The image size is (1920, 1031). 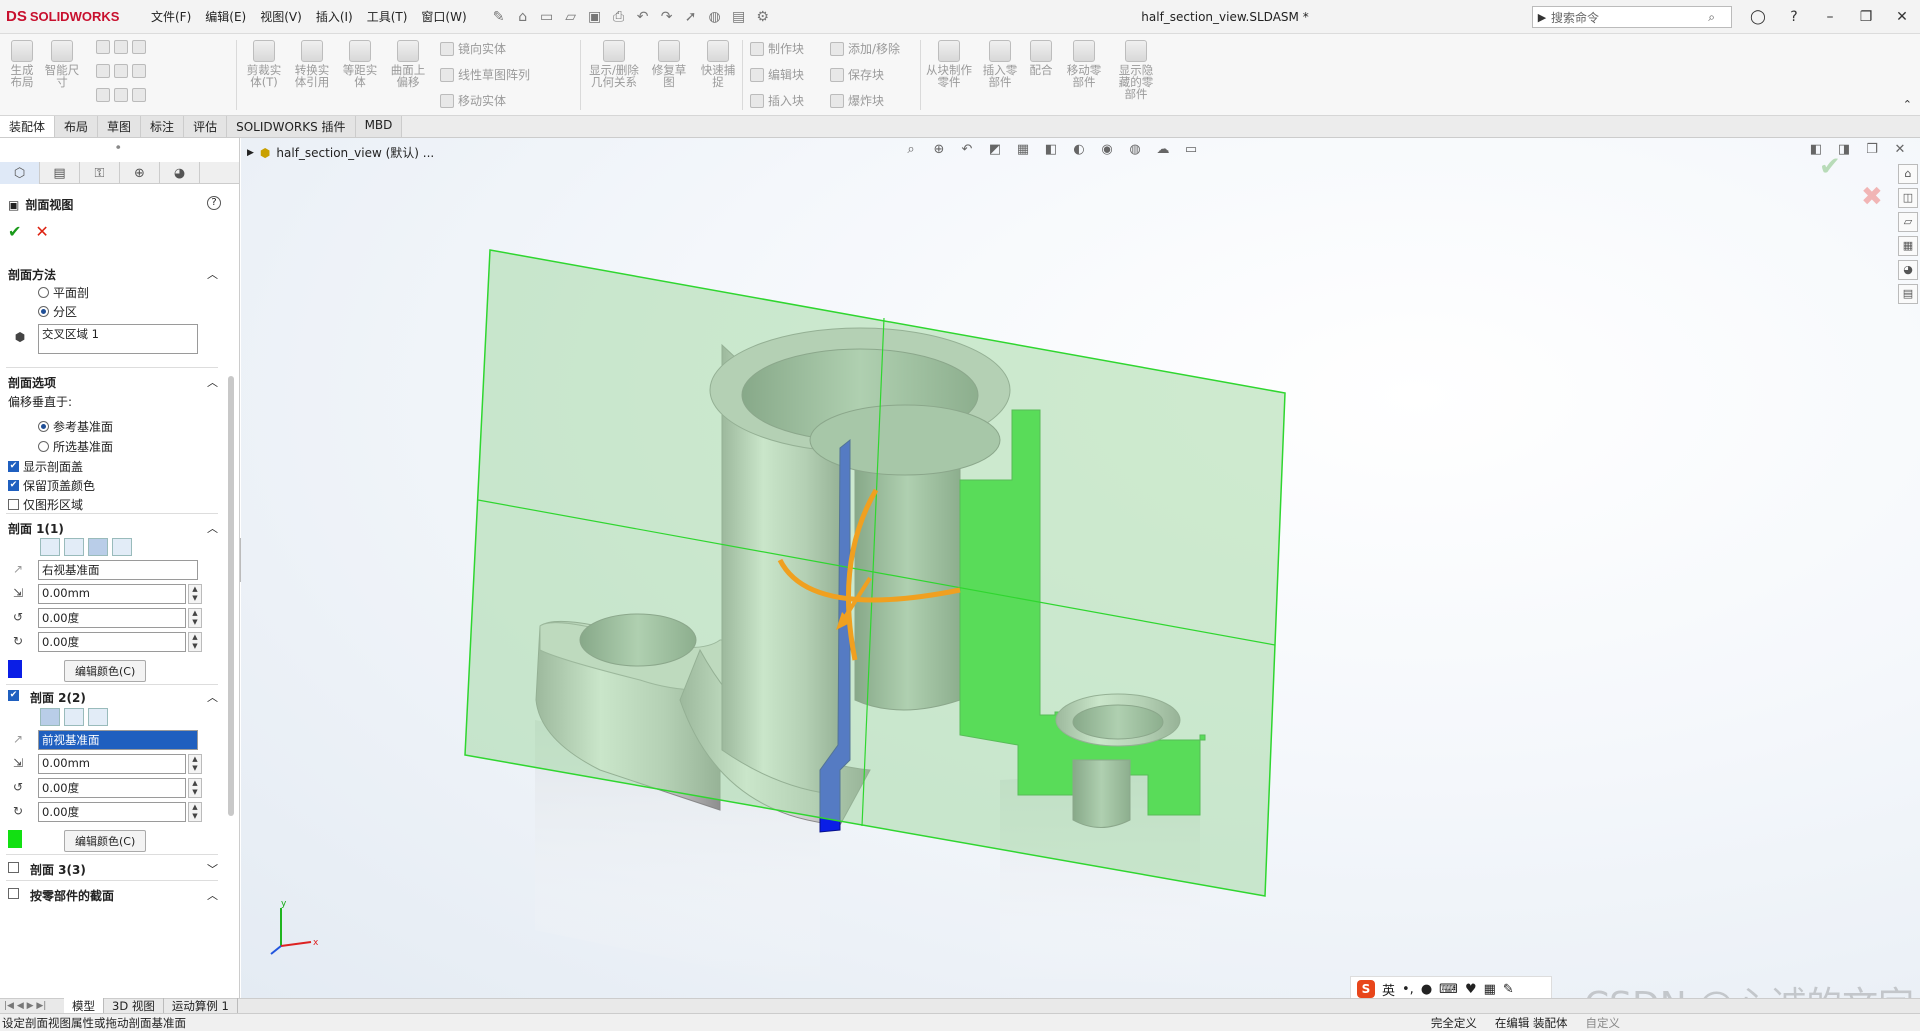 What do you see at coordinates (195, 812) in the screenshot?
I see `section2-angle-y-spinner: ▲ ▼` at bounding box center [195, 812].